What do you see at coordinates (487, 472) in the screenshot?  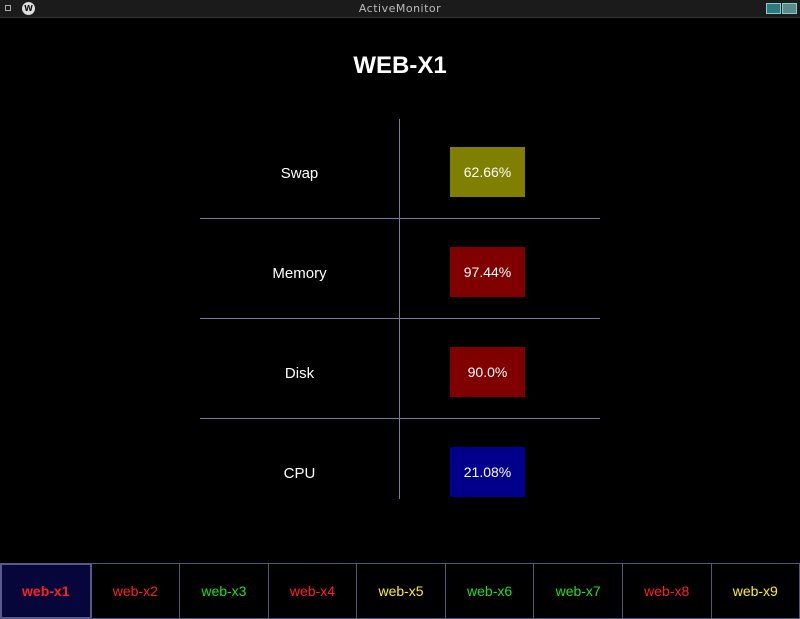 I see `metric-value-cpu: 21.08%` at bounding box center [487, 472].